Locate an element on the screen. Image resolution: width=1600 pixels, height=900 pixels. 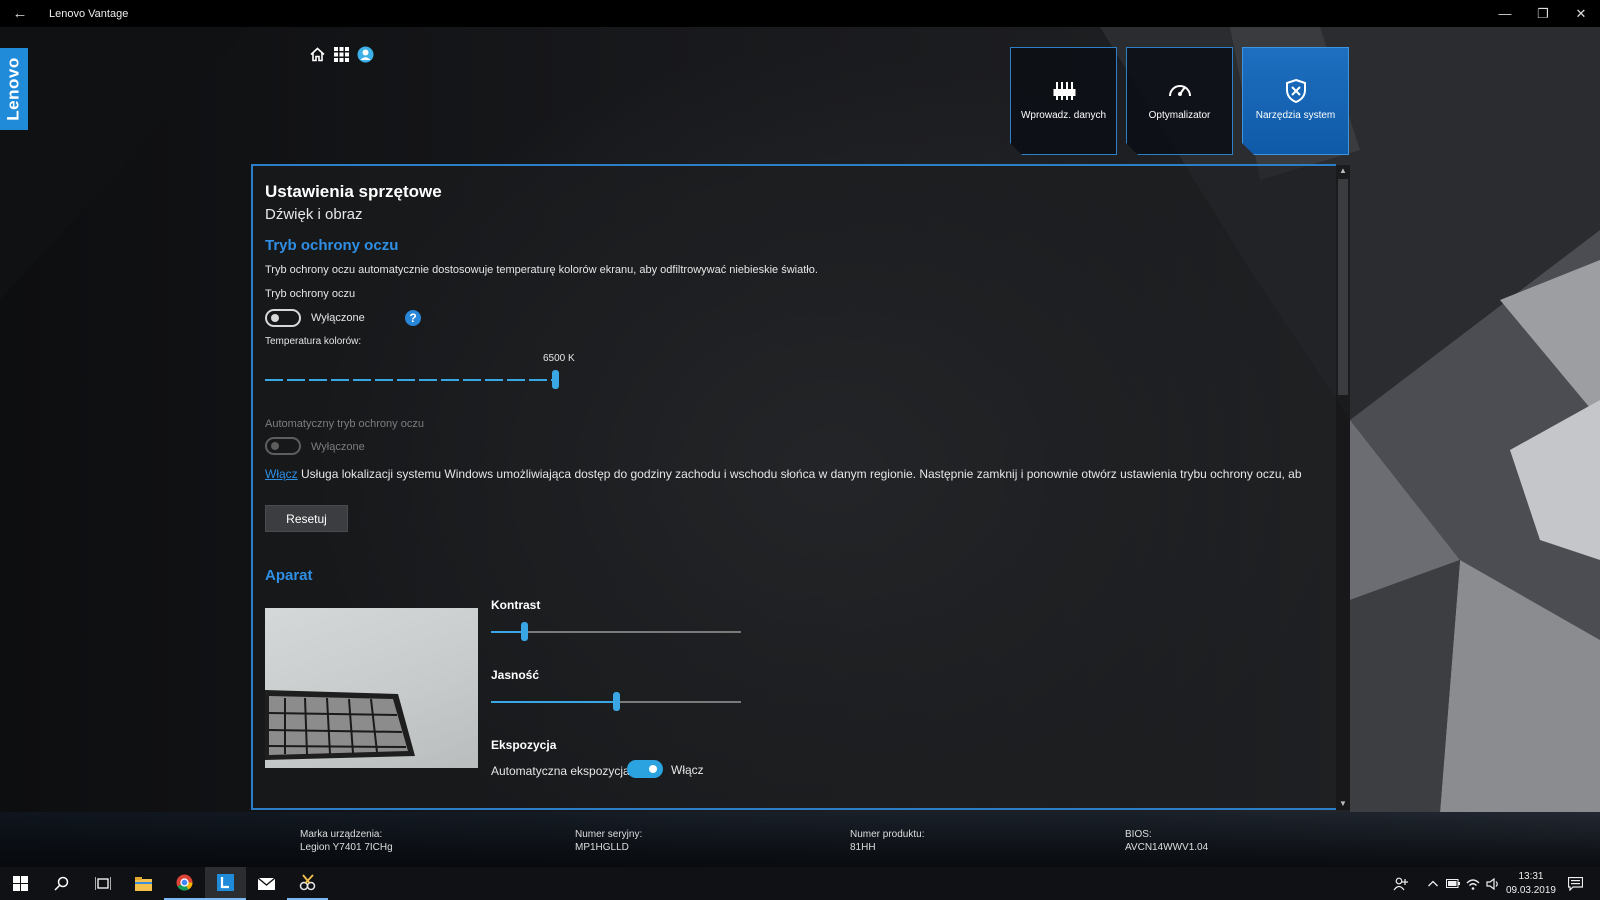
apps-grid-icon is located at coordinates (341, 54).